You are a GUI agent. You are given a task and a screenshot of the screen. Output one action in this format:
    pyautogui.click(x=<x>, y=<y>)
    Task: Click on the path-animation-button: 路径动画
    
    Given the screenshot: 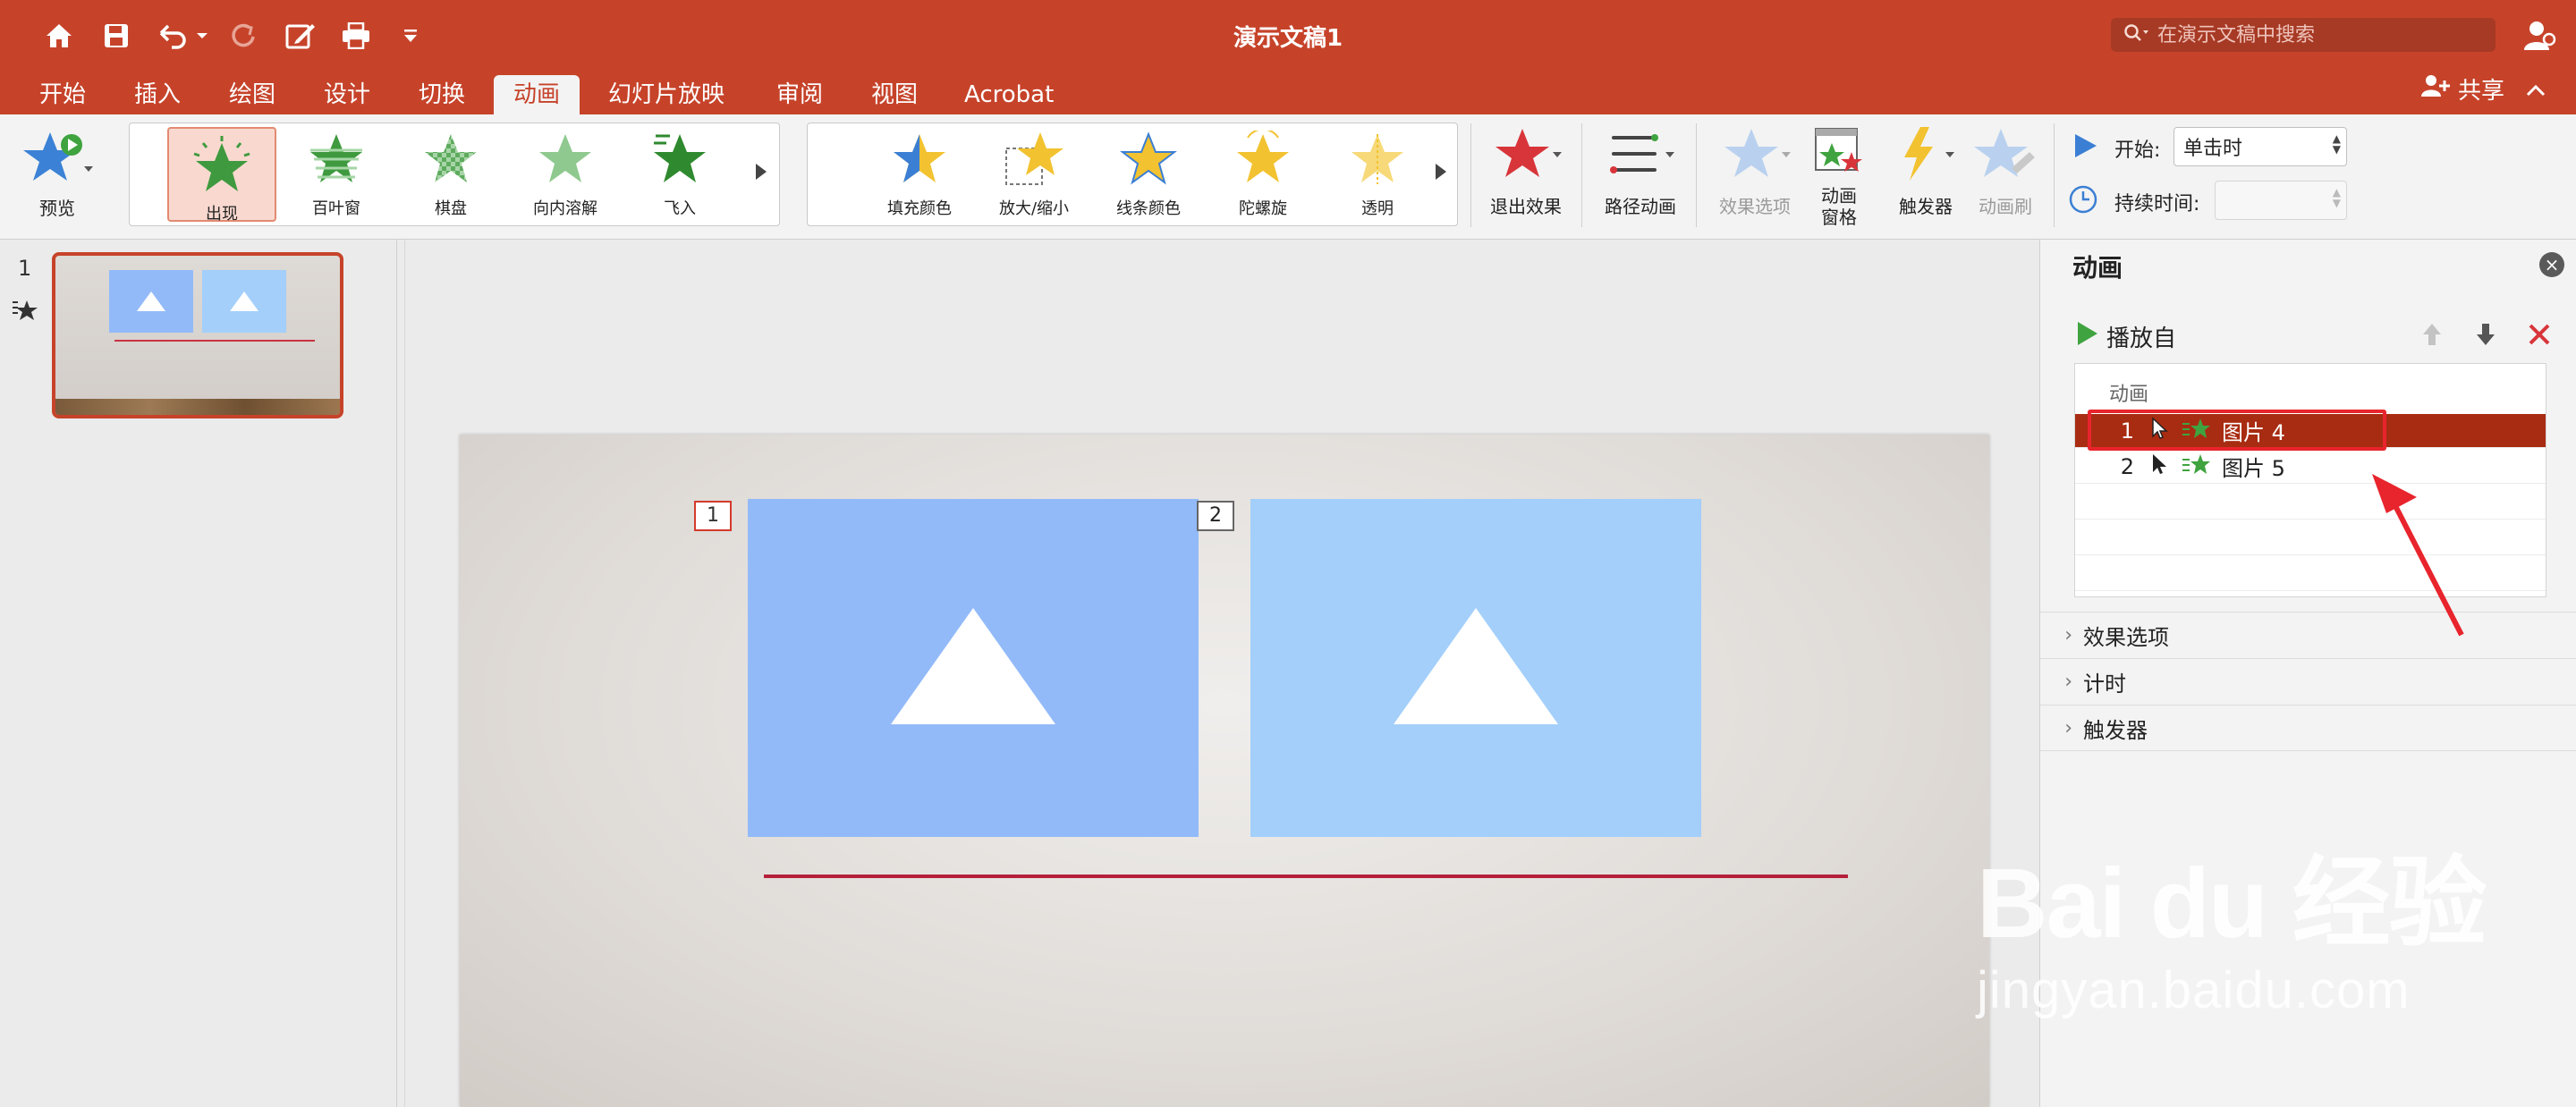 What is the action you would take?
    pyautogui.click(x=1640, y=171)
    